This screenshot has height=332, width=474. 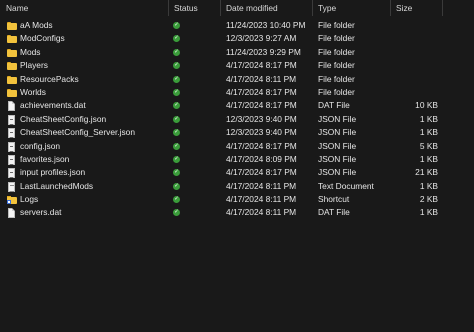 I want to click on file-row: Logs ✓ 4/17/2024 8:11 PM Shortcut 2 KB, so click(x=237, y=199).